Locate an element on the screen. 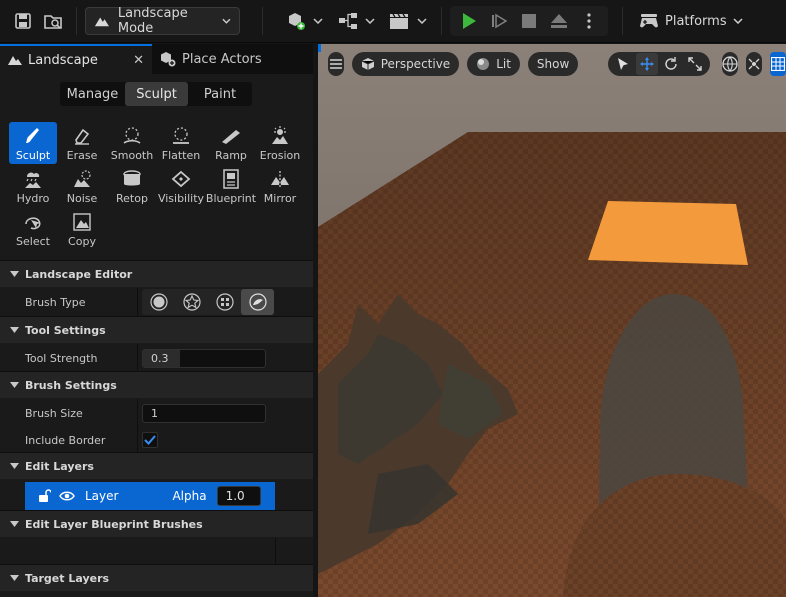 Image resolution: width=786 pixels, height=597 pixels. include-border-checkbox is located at coordinates (150, 440).